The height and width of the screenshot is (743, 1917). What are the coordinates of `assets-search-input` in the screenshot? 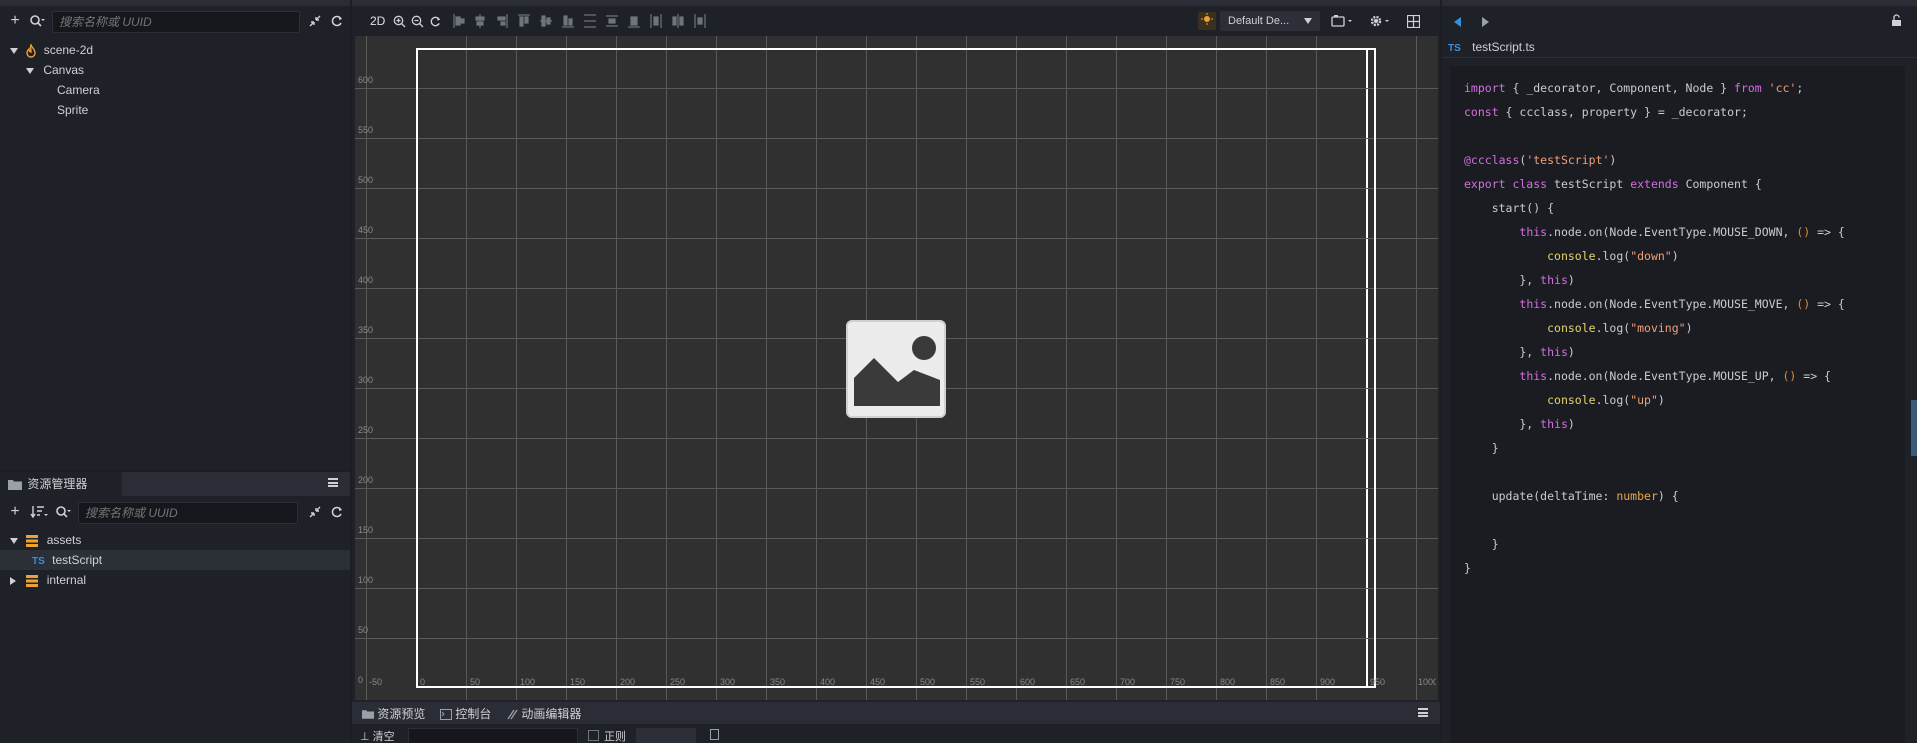 It's located at (188, 513).